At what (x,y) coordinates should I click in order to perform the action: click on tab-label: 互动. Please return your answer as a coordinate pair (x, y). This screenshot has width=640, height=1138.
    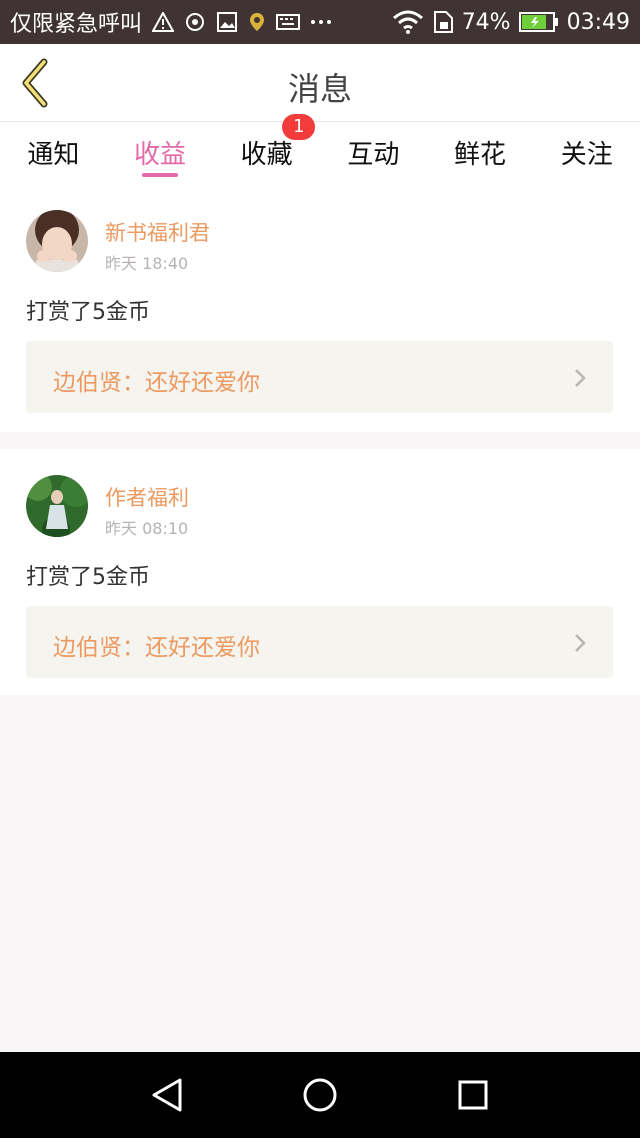
    Looking at the image, I should click on (373, 155).